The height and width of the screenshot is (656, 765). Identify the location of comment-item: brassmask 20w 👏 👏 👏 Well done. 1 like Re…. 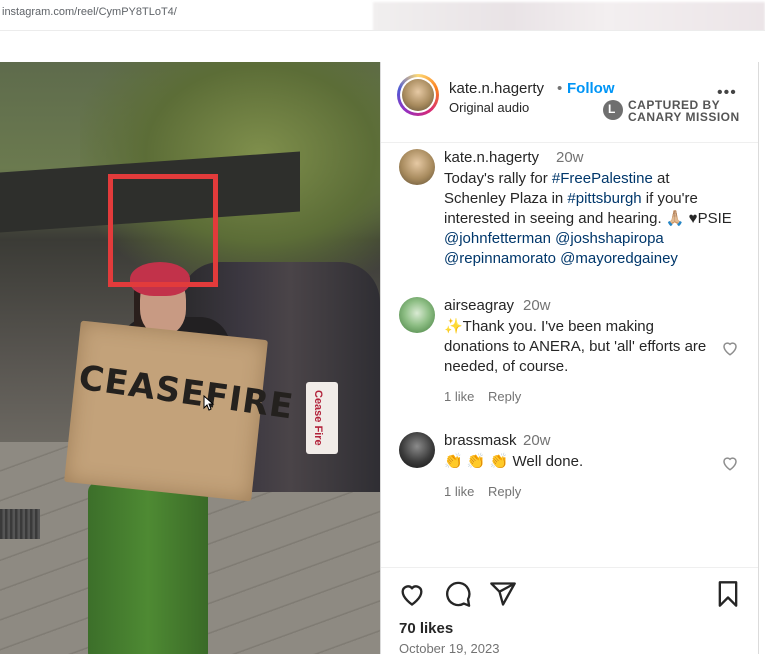
(569, 472).